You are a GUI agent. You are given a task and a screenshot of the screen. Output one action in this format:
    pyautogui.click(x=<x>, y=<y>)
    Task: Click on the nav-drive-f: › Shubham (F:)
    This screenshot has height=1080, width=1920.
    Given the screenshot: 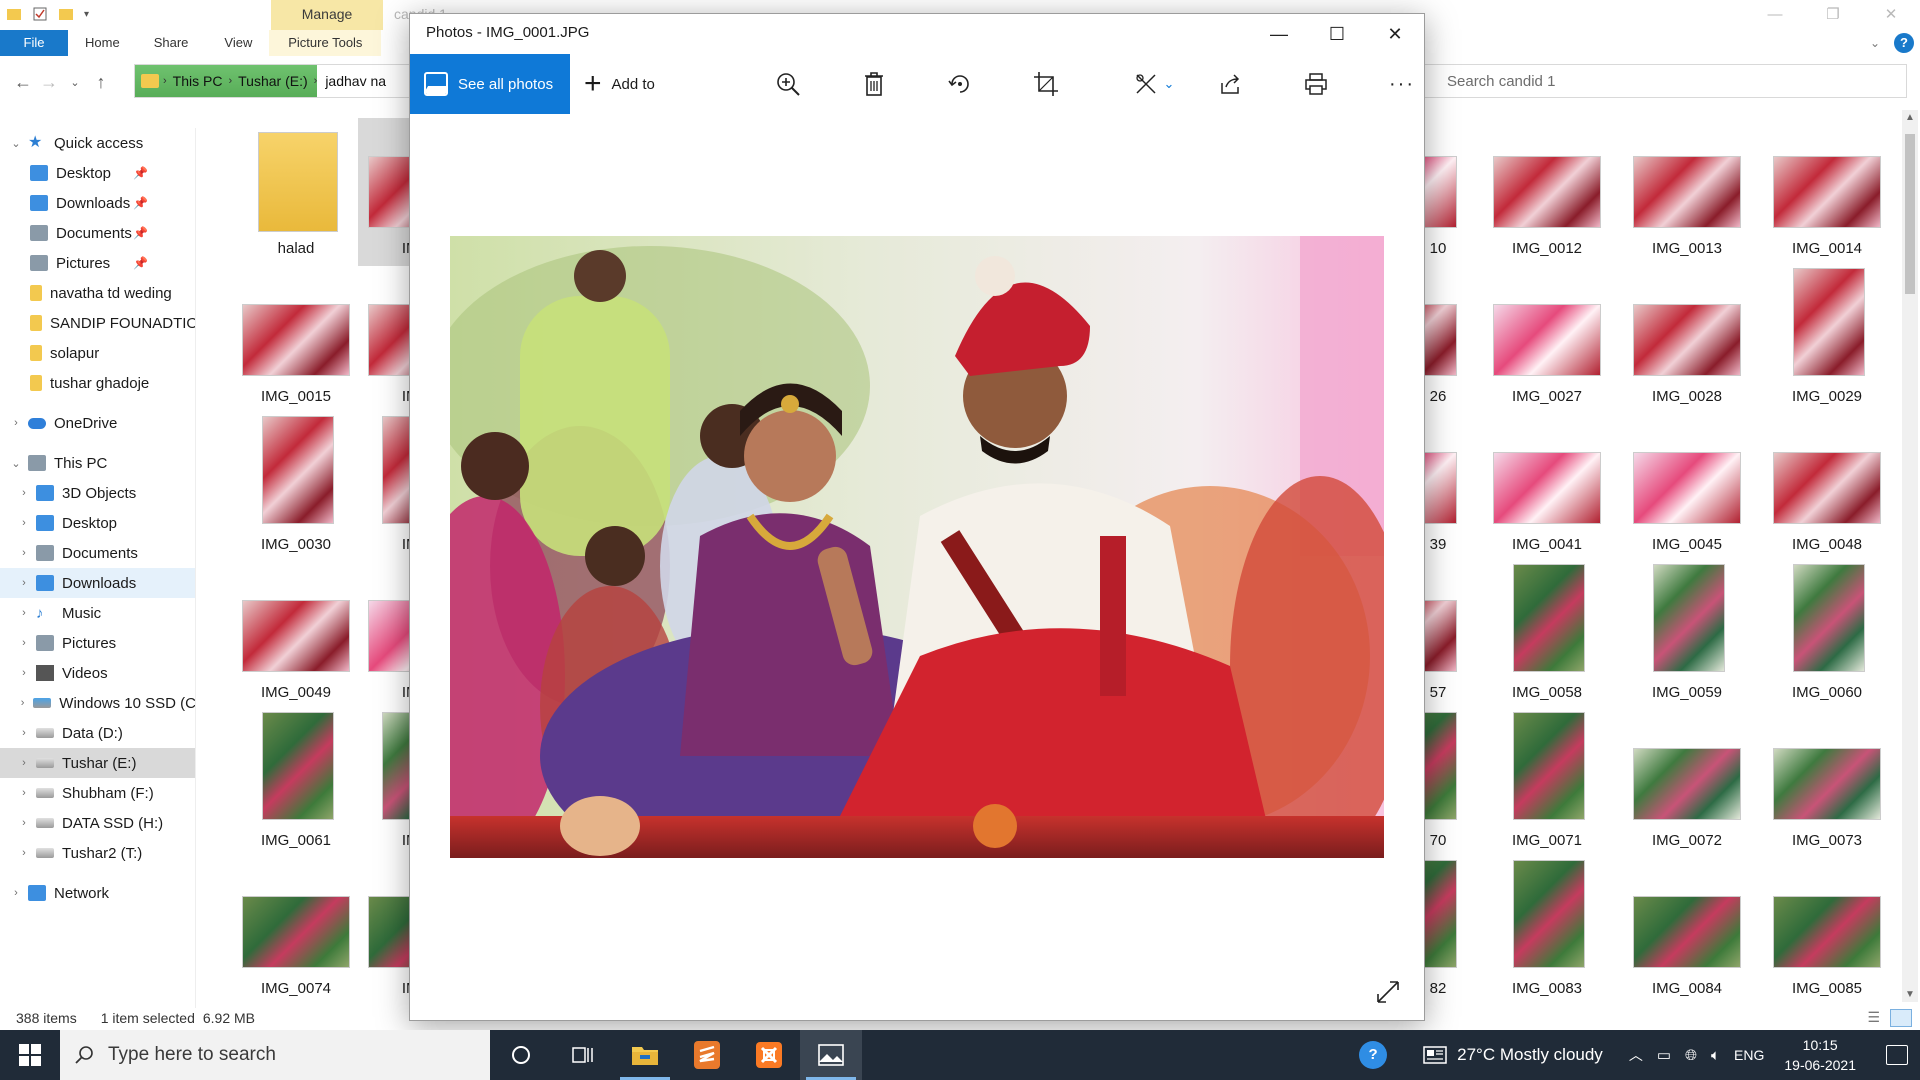 What is the action you would take?
    pyautogui.click(x=98, y=793)
    